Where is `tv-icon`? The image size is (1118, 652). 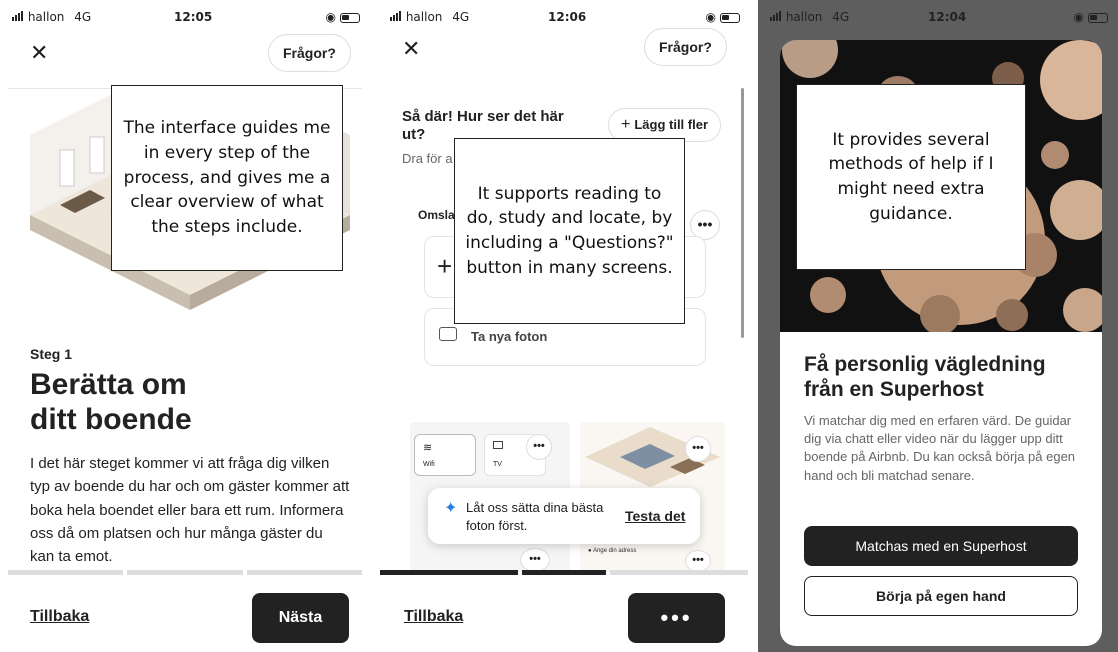
tv-icon is located at coordinates (498, 445).